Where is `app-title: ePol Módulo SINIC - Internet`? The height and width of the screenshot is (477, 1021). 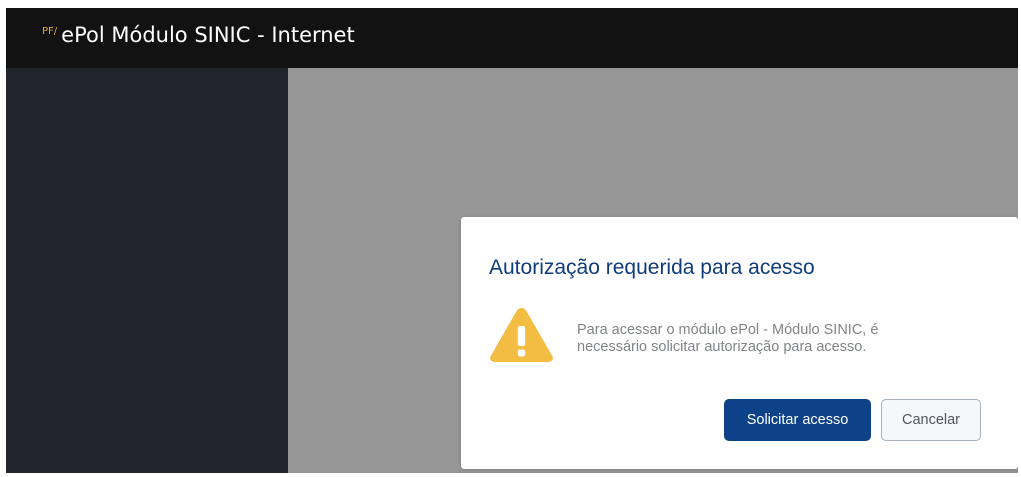 app-title: ePol Módulo SINIC - Internet is located at coordinates (208, 35).